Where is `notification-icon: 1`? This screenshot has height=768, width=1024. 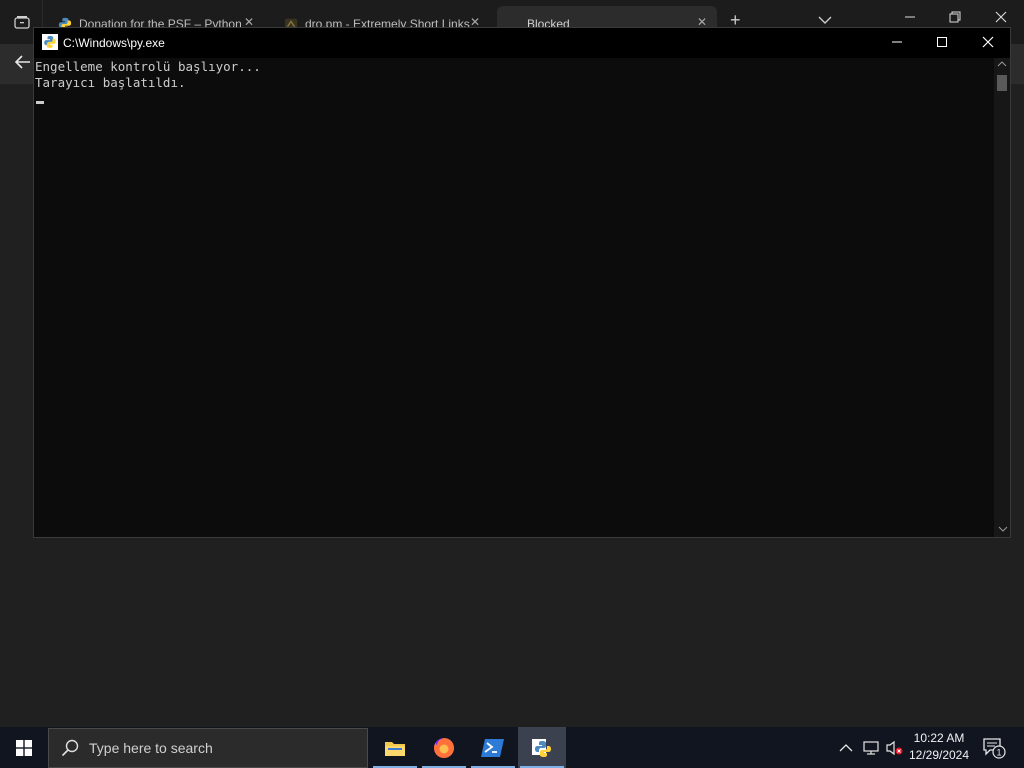 notification-icon: 1 is located at coordinates (994, 748).